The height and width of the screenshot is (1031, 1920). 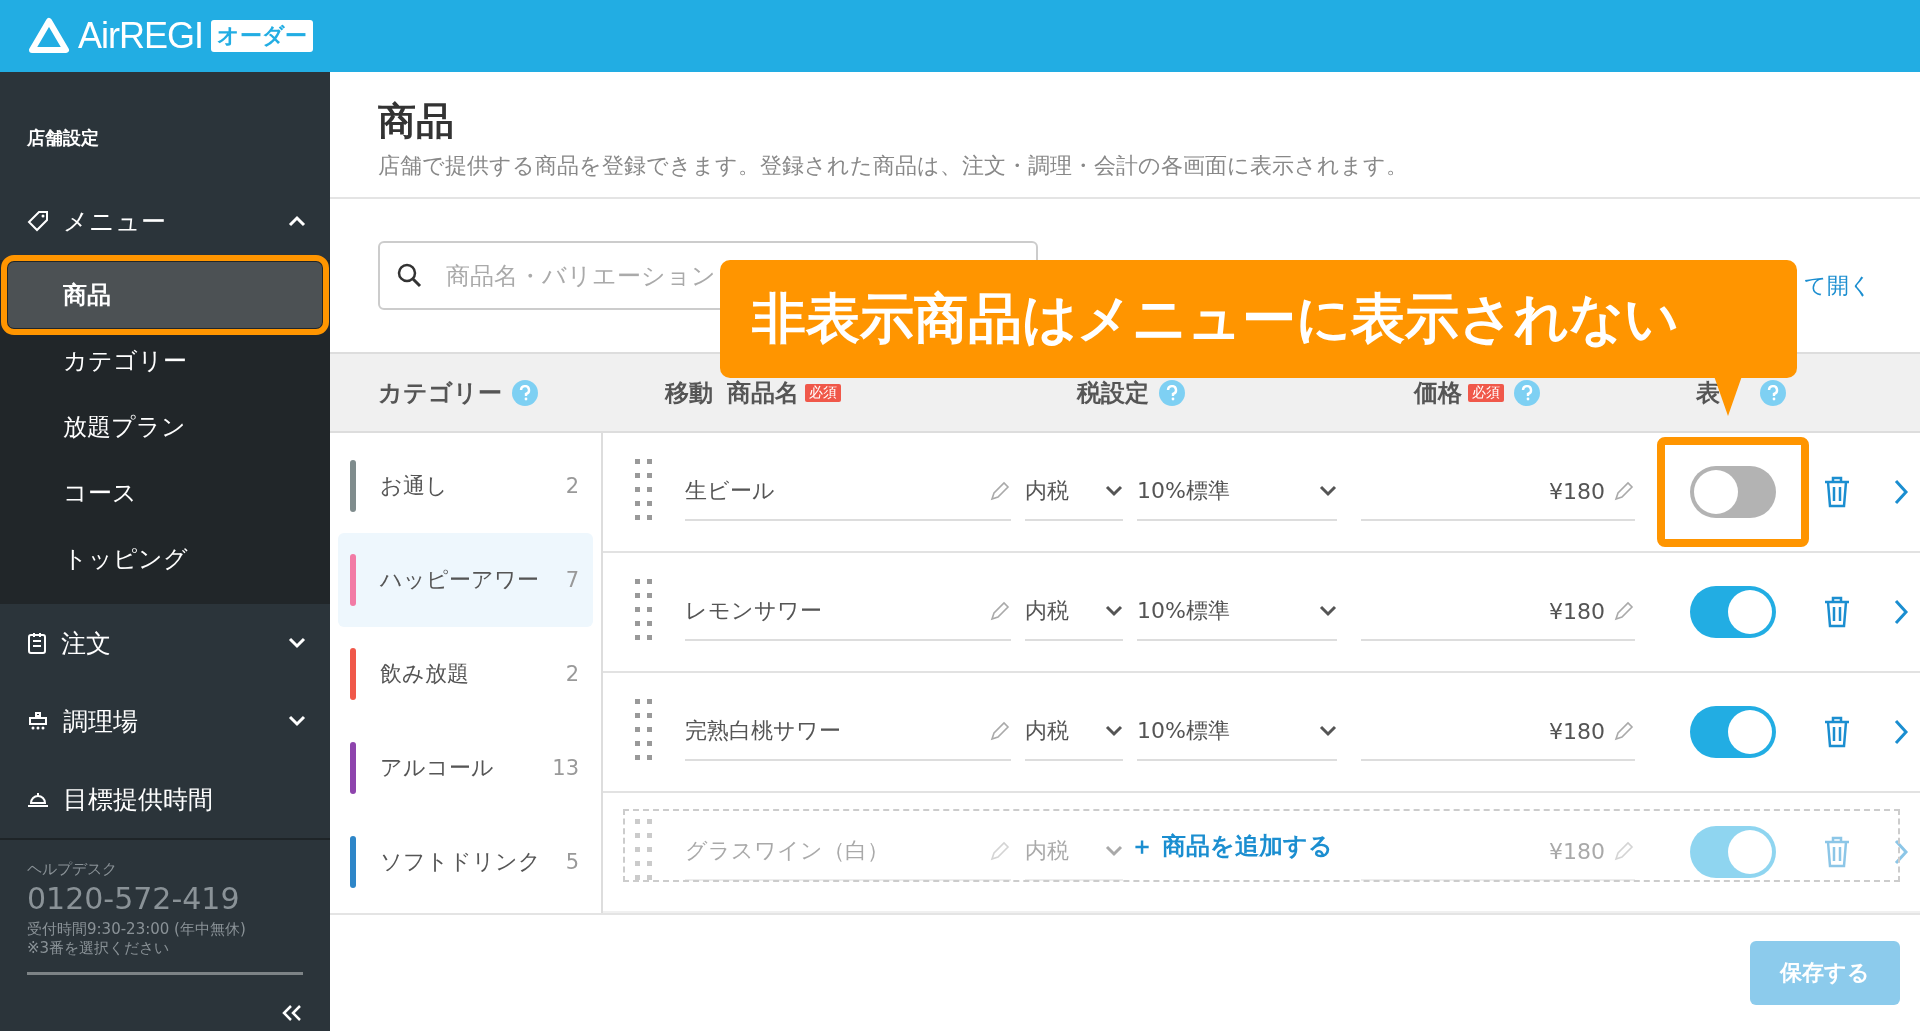 I want to click on column-header: 表, so click(x=1708, y=393).